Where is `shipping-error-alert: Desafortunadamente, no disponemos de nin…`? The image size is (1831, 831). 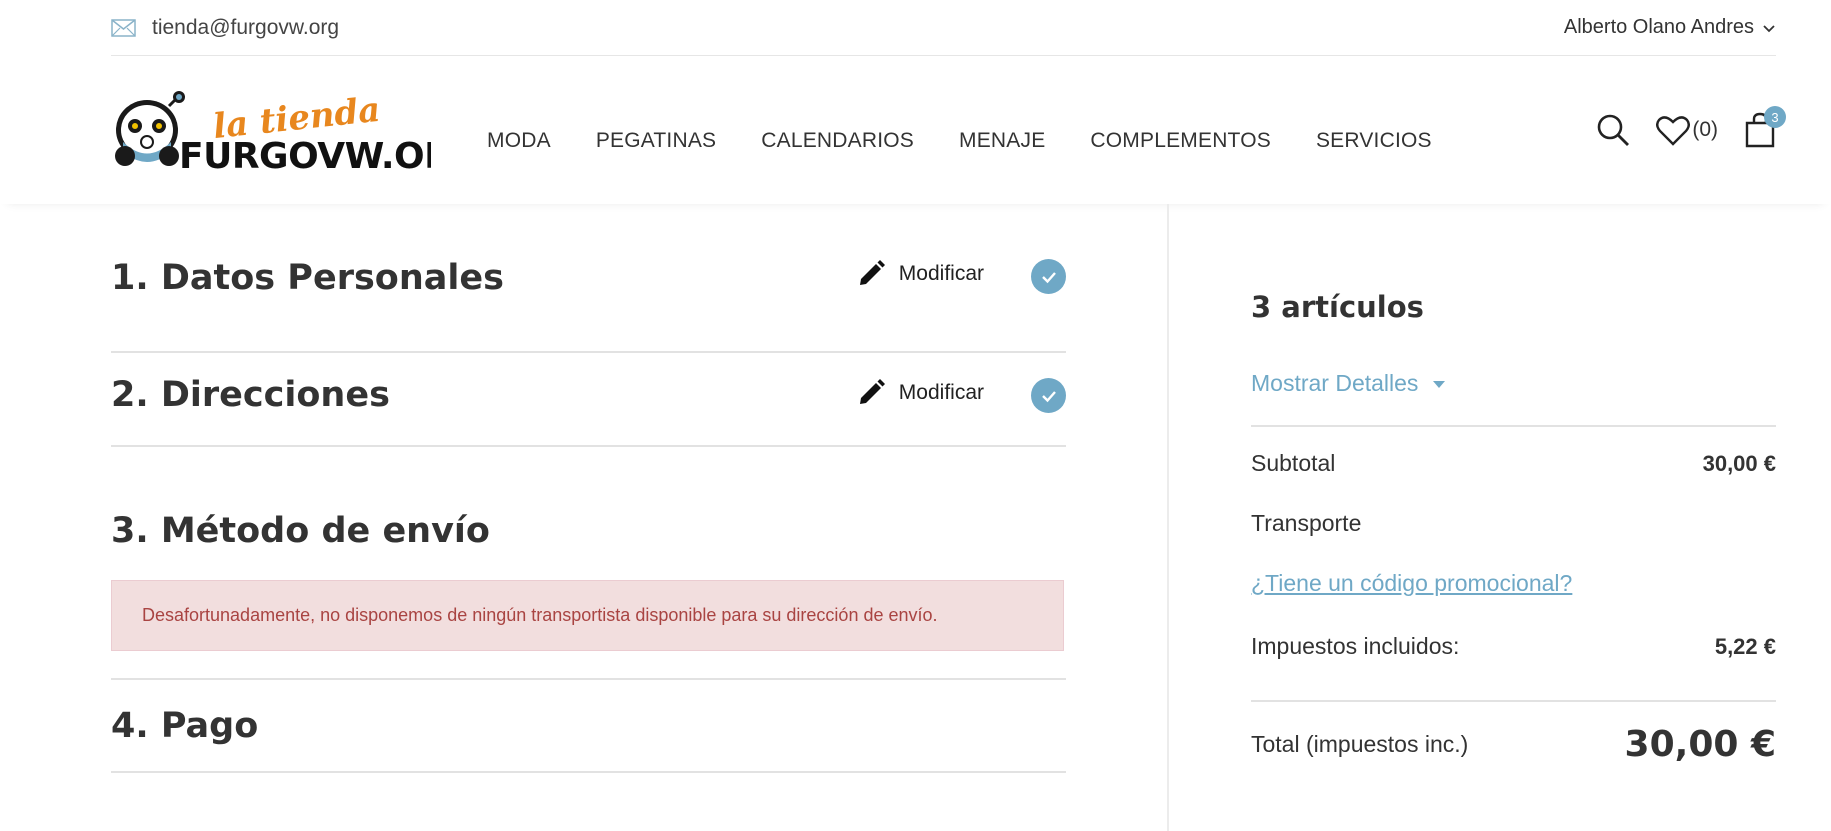 shipping-error-alert: Desafortunadamente, no disponemos de nin… is located at coordinates (587, 615).